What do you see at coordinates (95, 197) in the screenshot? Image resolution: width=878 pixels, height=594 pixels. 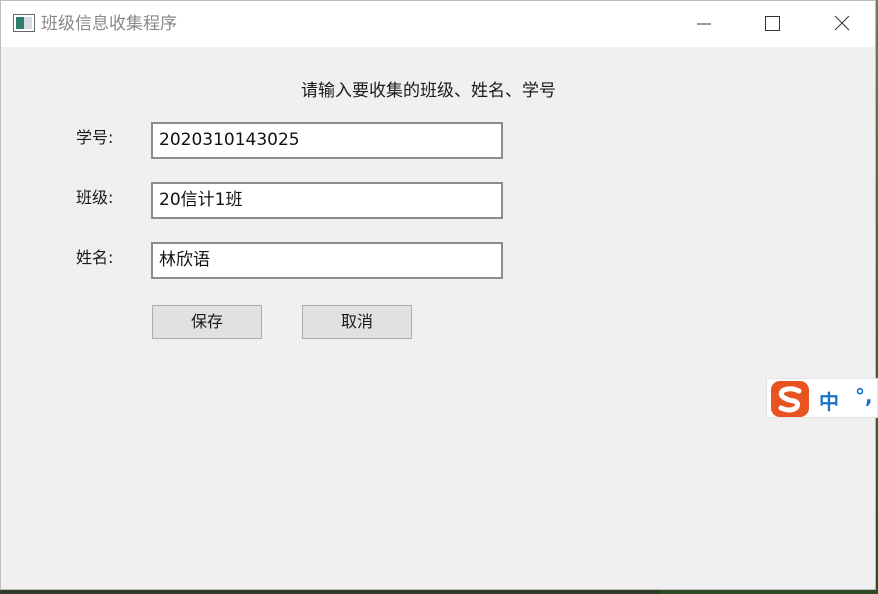 I see `class-label: 班级:` at bounding box center [95, 197].